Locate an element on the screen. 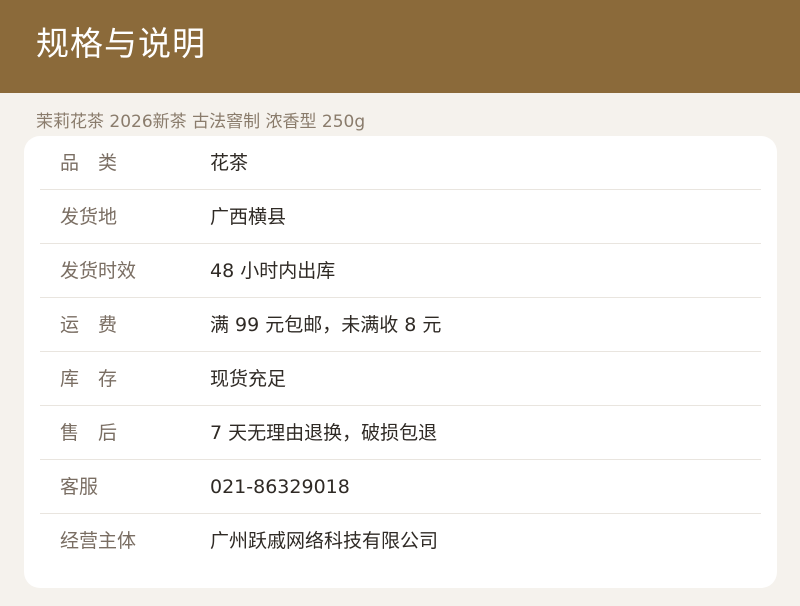  spec-value: 广州跃戚网络科技有限公司 is located at coordinates (324, 541).